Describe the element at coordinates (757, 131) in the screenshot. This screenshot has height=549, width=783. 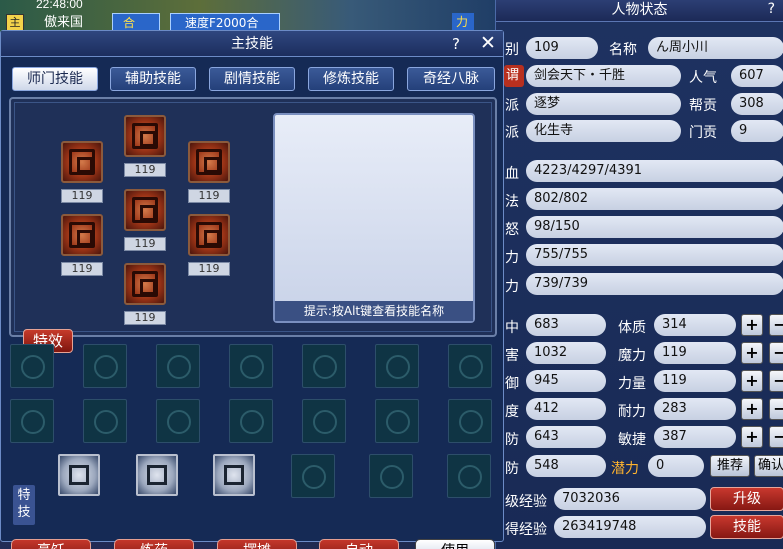
I see `school-contribution-value: 9` at that location.